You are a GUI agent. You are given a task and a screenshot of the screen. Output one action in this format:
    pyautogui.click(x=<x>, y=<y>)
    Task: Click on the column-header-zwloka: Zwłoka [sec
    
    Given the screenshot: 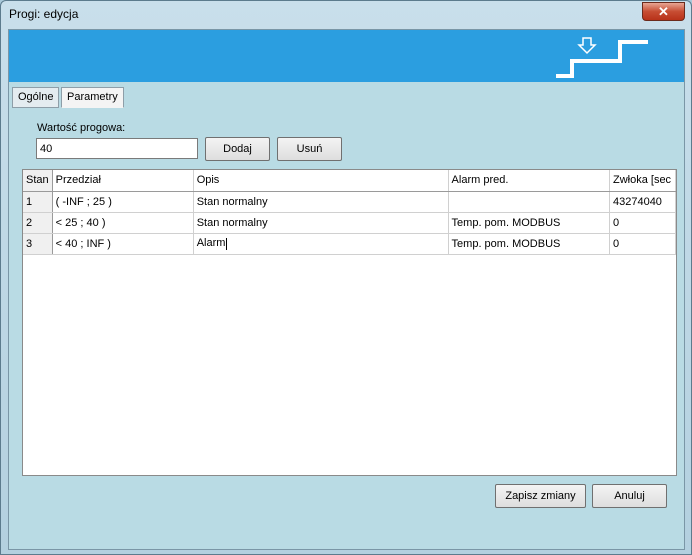 What is the action you would take?
    pyautogui.click(x=643, y=181)
    